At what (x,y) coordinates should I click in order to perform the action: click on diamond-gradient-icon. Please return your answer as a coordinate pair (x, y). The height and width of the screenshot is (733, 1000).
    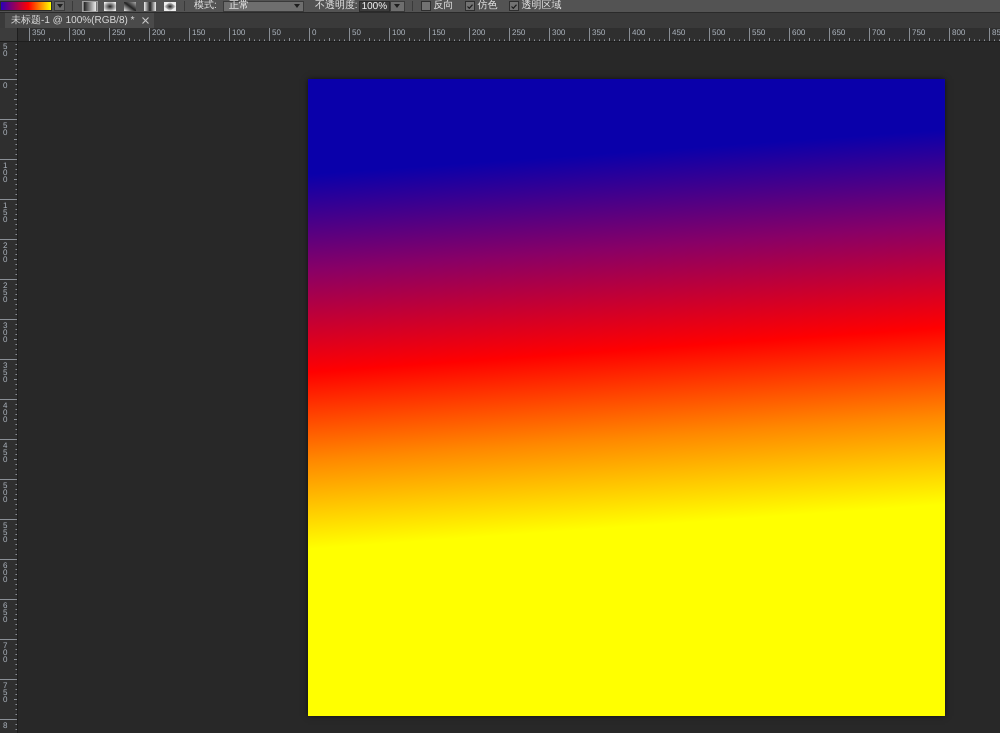
    Looking at the image, I should click on (170, 6).